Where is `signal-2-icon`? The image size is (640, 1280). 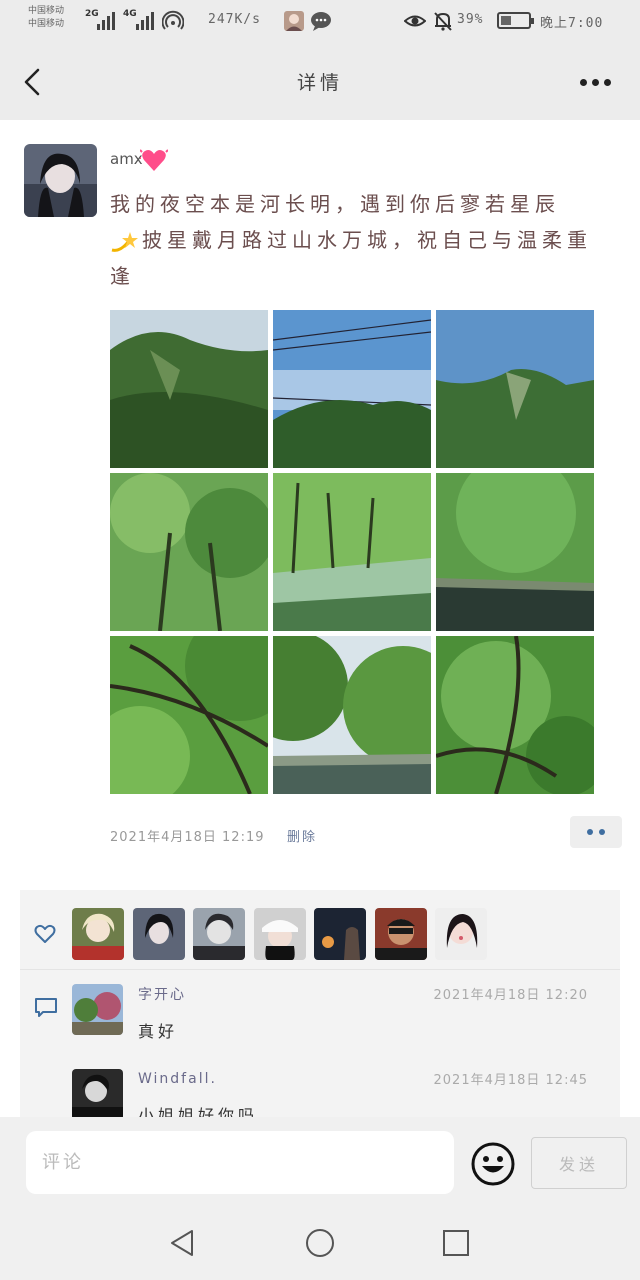 signal-2-icon is located at coordinates (145, 20).